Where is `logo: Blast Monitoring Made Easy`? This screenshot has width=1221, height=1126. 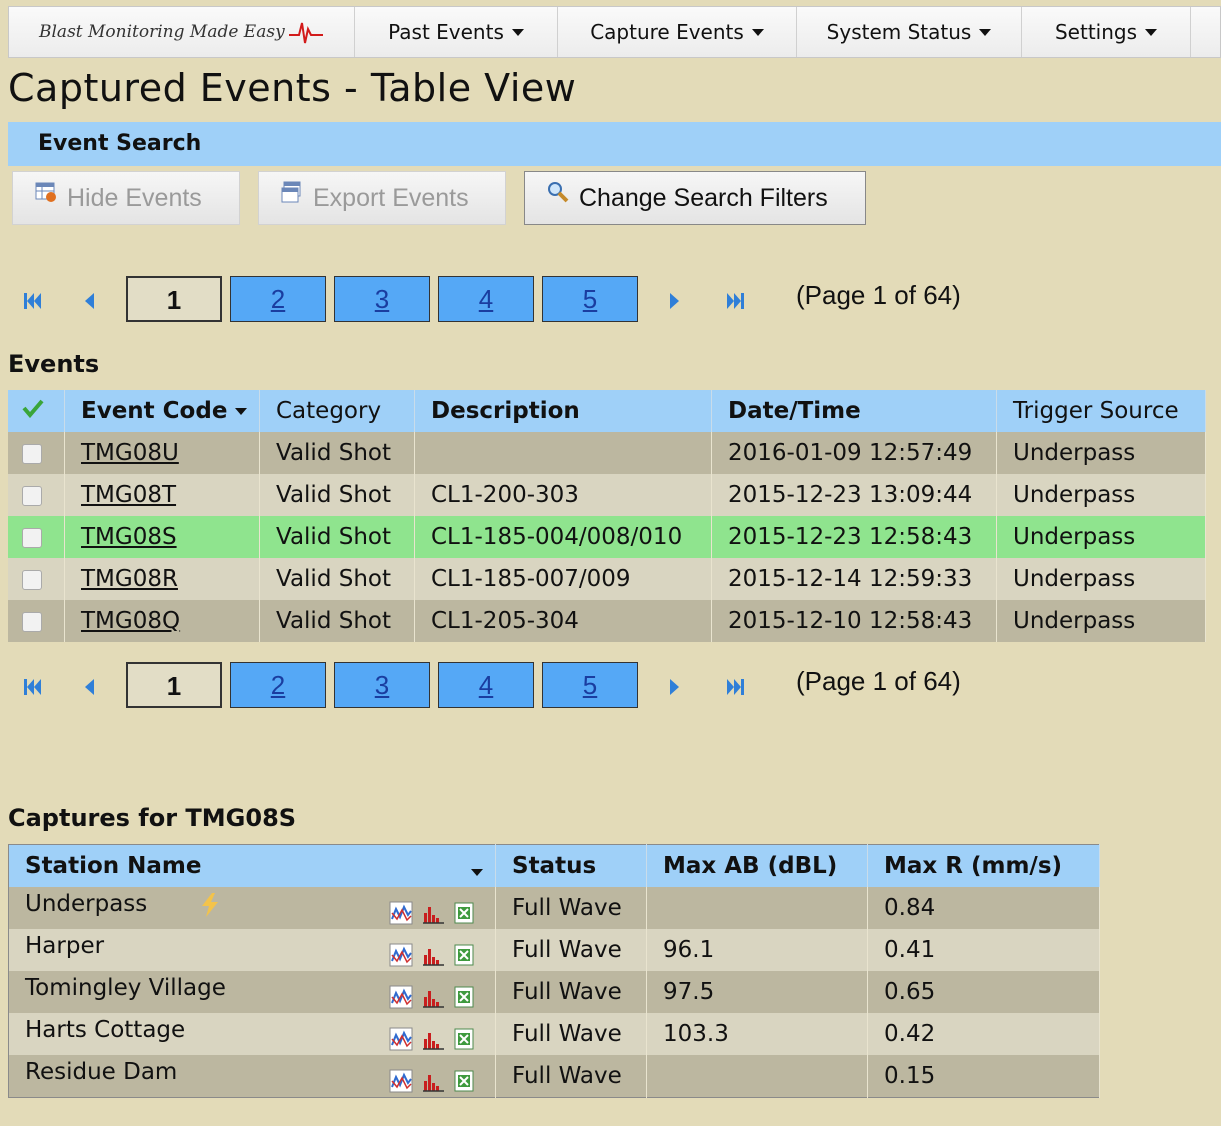 logo: Blast Monitoring Made Easy is located at coordinates (182, 32).